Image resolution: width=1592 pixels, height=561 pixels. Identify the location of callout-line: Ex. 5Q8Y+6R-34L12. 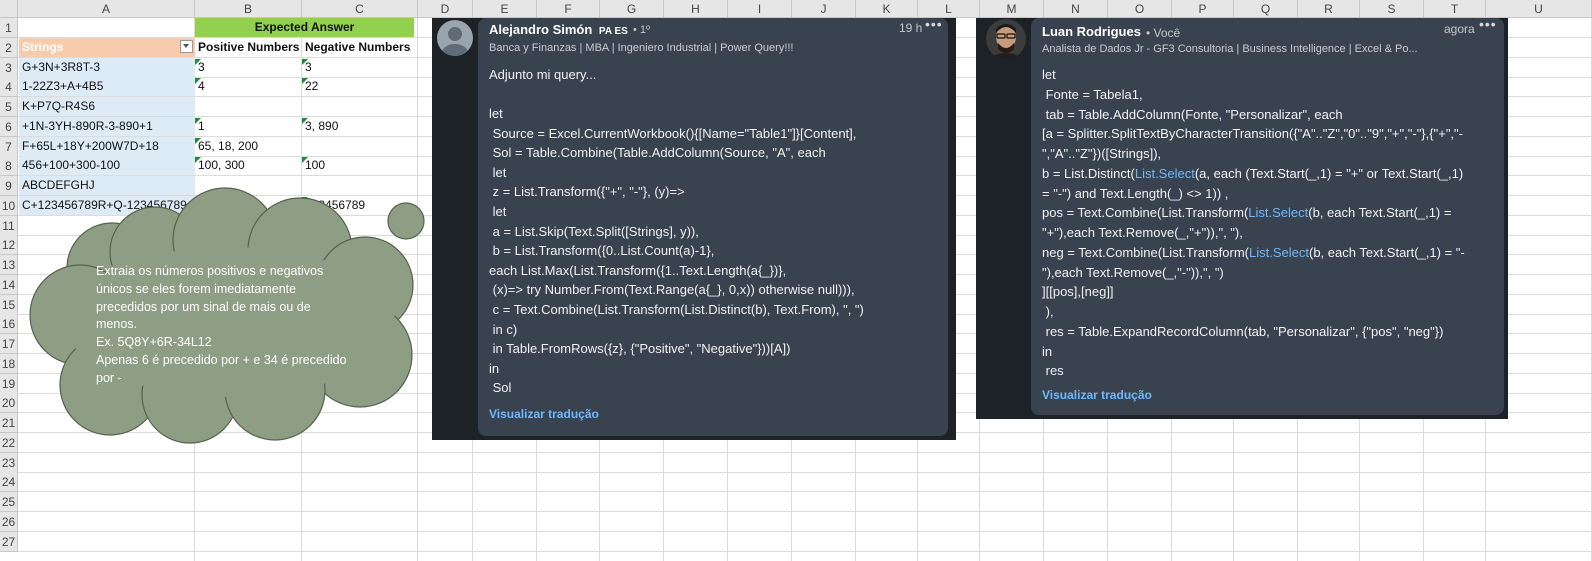
(154, 342).